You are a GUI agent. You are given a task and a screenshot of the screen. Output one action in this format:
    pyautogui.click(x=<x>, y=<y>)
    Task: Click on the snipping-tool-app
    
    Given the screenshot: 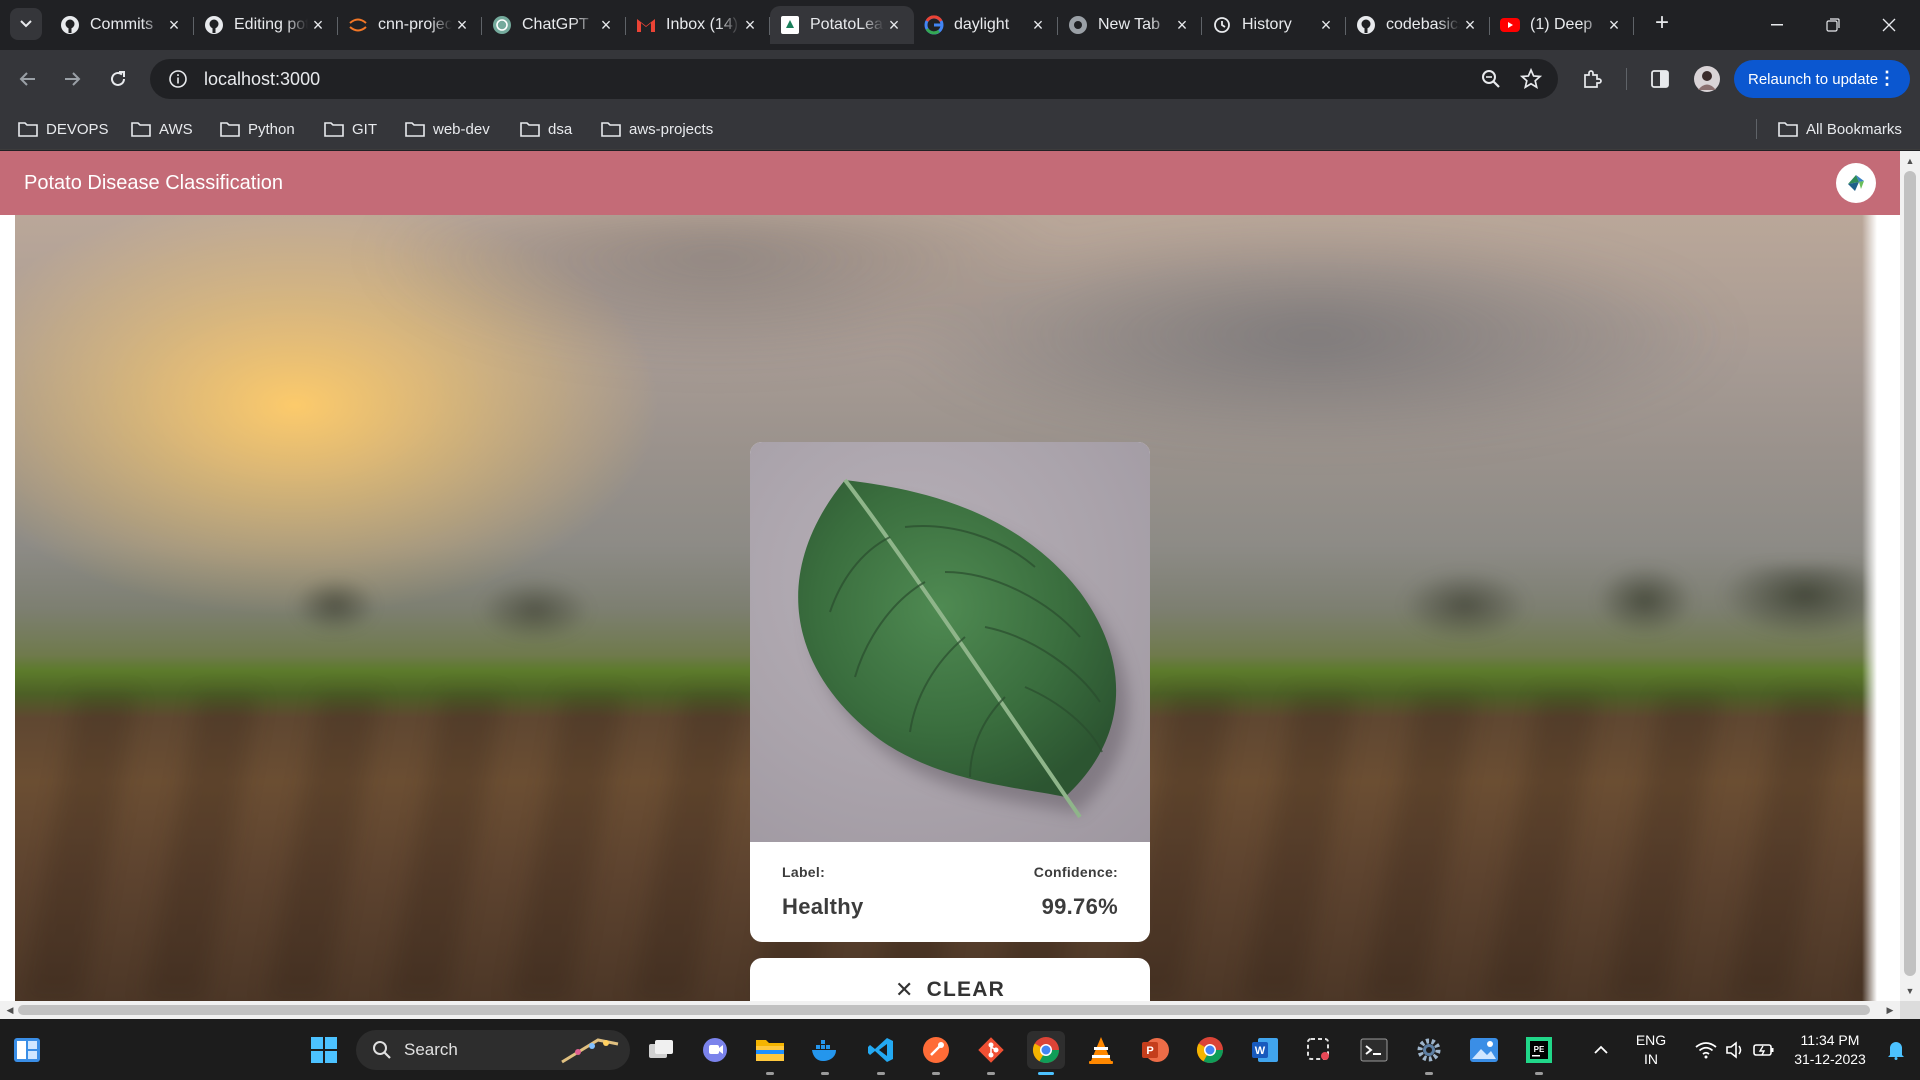 What is the action you would take?
    pyautogui.click(x=1319, y=1050)
    